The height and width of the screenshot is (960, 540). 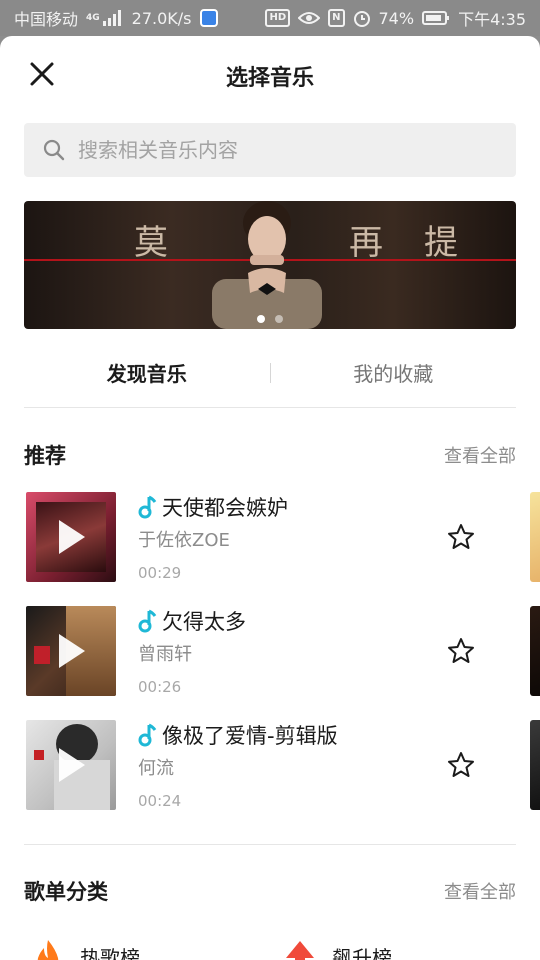 I want to click on tab-my-favorites: 我的收藏, so click(x=394, y=372).